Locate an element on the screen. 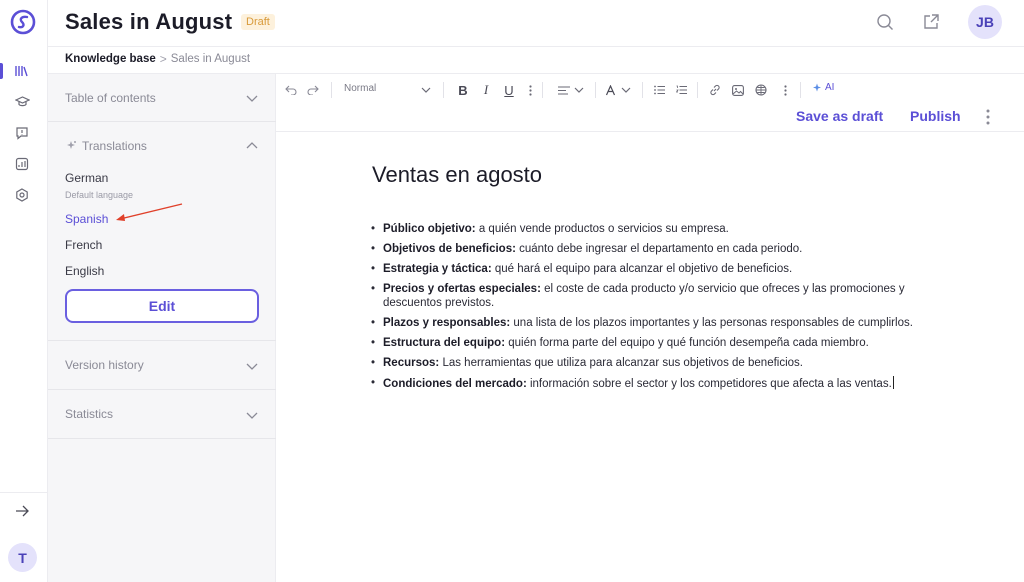 Image resolution: width=1024 pixels, height=582 pixels. editor-toolbar: Normal B I U AI Save as draft Publish is located at coordinates (650, 103).